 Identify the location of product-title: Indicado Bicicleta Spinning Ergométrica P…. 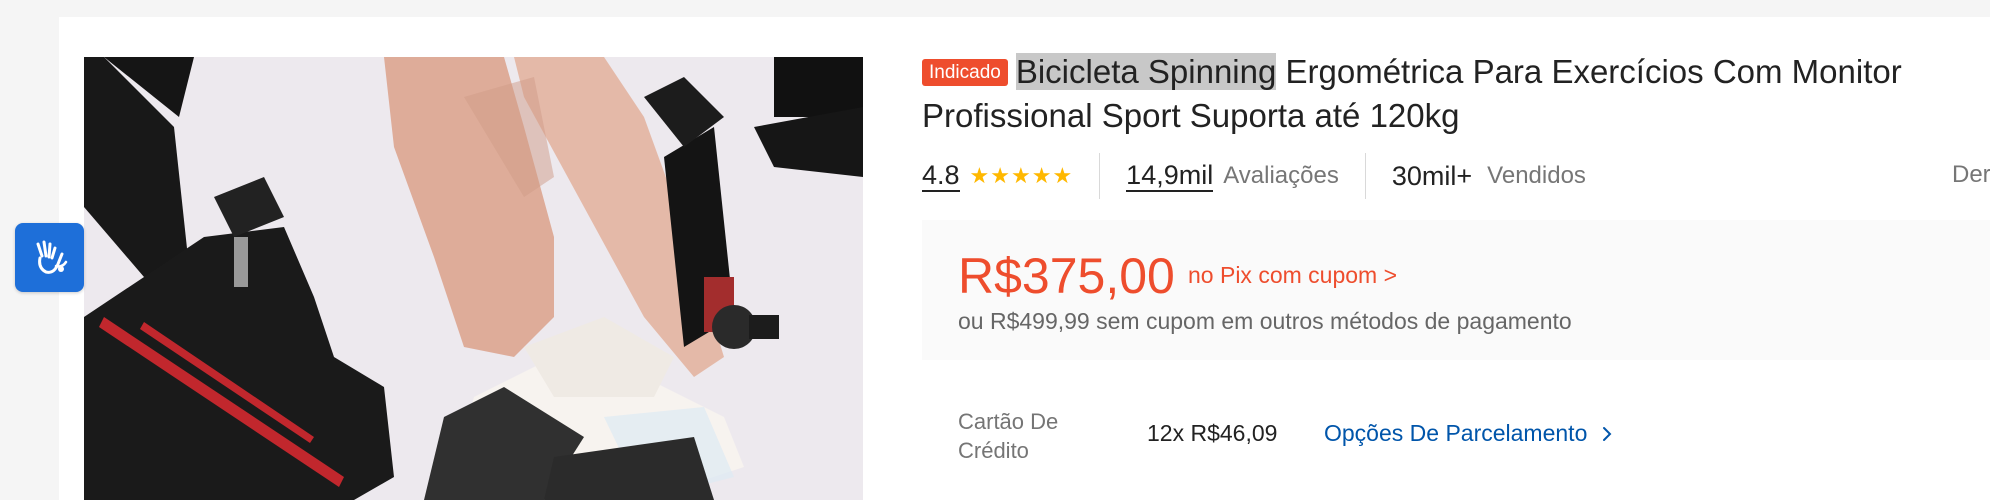
(1456, 94).